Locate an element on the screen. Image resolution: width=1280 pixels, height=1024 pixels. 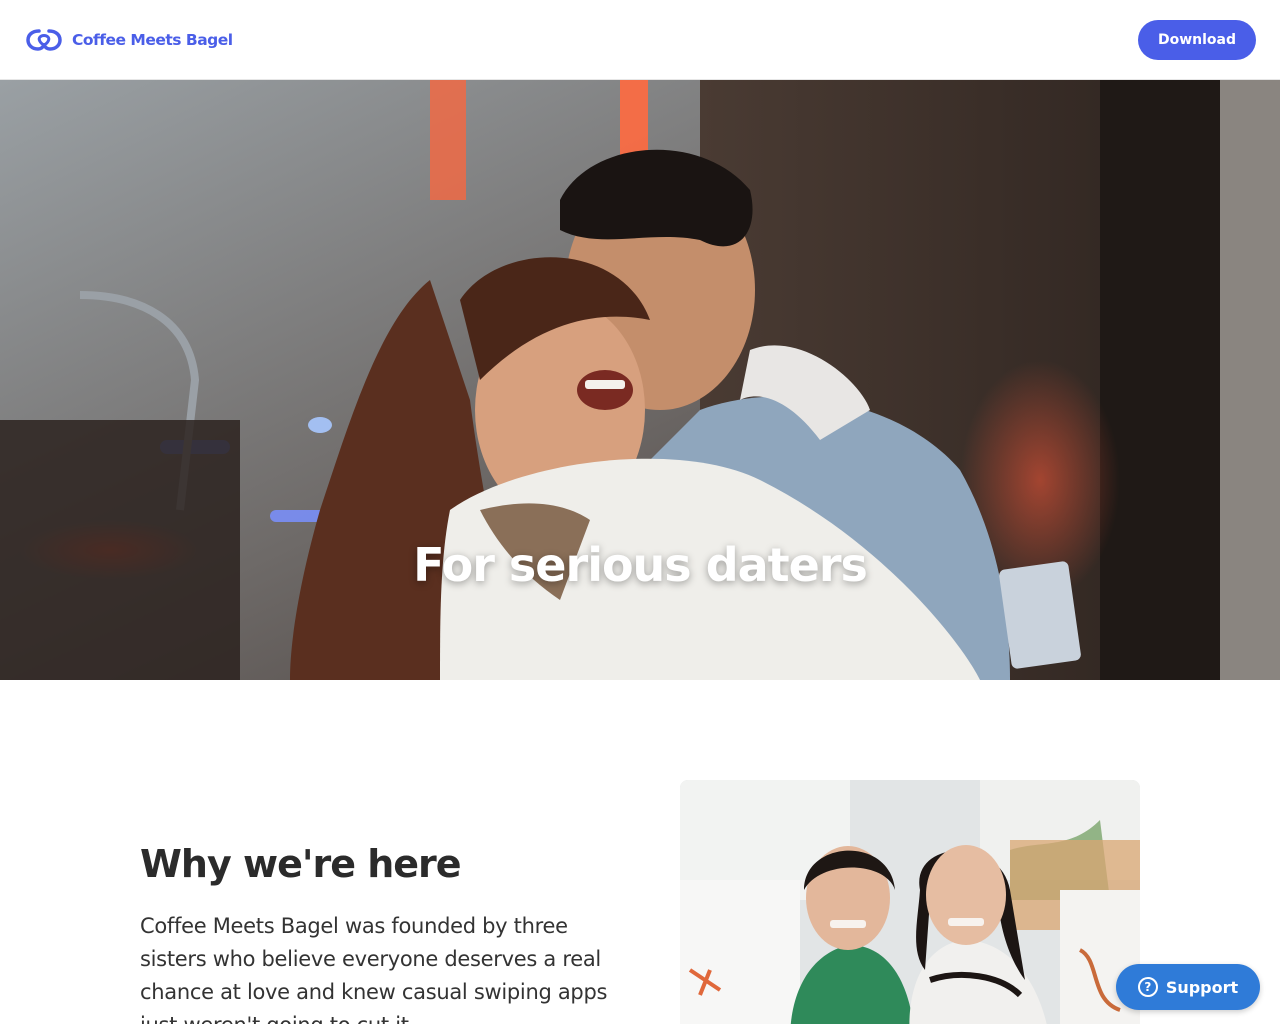
logo-icon is located at coordinates (44, 40).